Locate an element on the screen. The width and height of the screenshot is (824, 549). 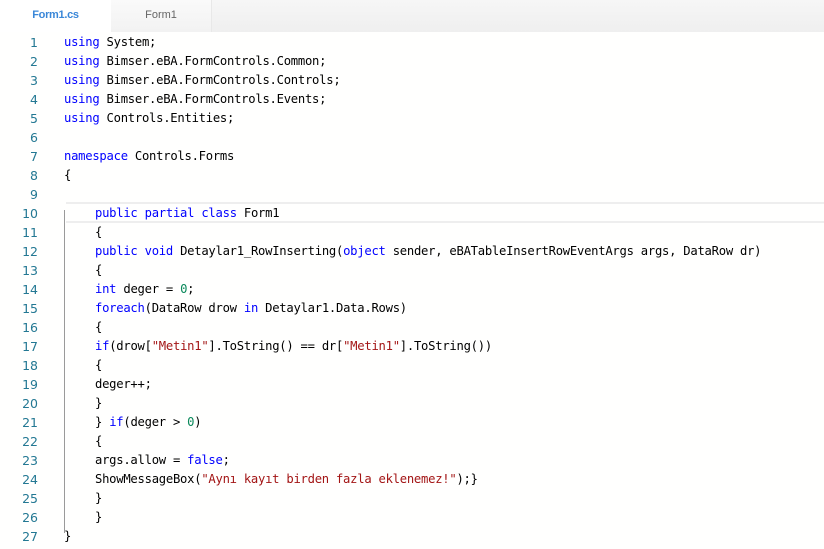
code-line: 6 is located at coordinates (412, 137).